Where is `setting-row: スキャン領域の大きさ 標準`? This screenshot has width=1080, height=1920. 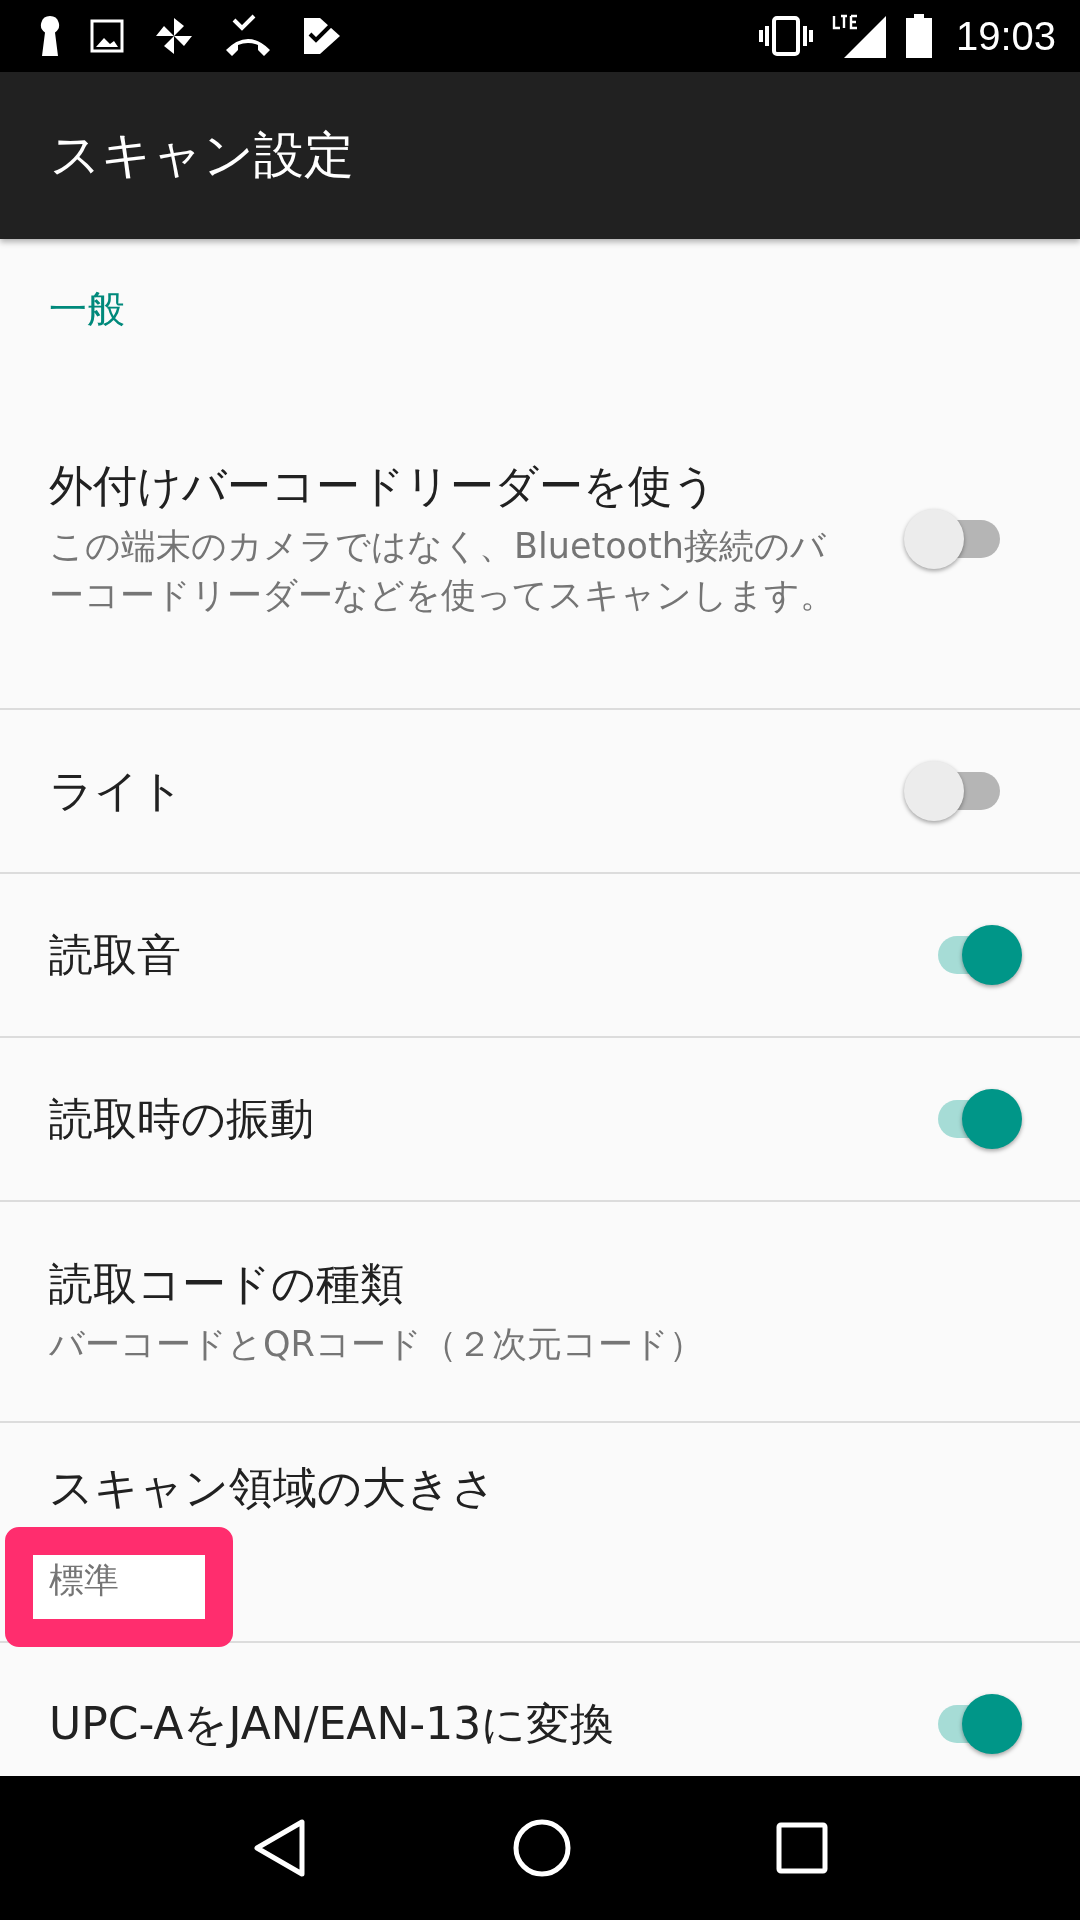 setting-row: スキャン領域の大きさ 標準 is located at coordinates (540, 1533).